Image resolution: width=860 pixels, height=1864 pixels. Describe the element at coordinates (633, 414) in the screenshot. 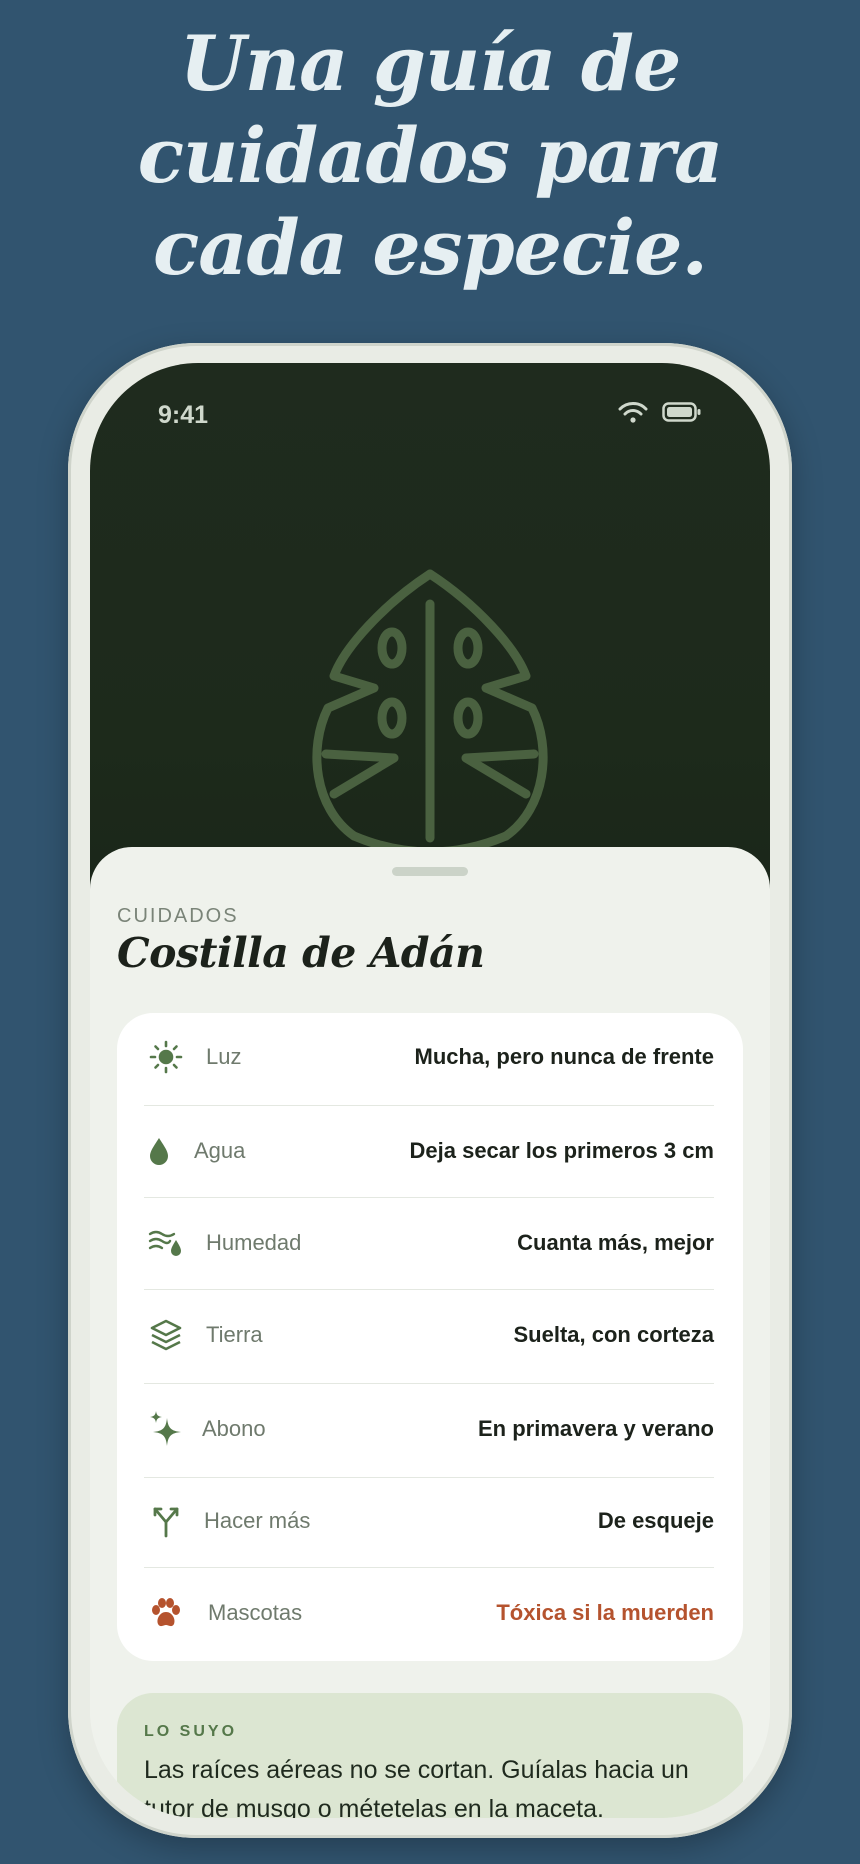

I see `wifi-icon` at that location.